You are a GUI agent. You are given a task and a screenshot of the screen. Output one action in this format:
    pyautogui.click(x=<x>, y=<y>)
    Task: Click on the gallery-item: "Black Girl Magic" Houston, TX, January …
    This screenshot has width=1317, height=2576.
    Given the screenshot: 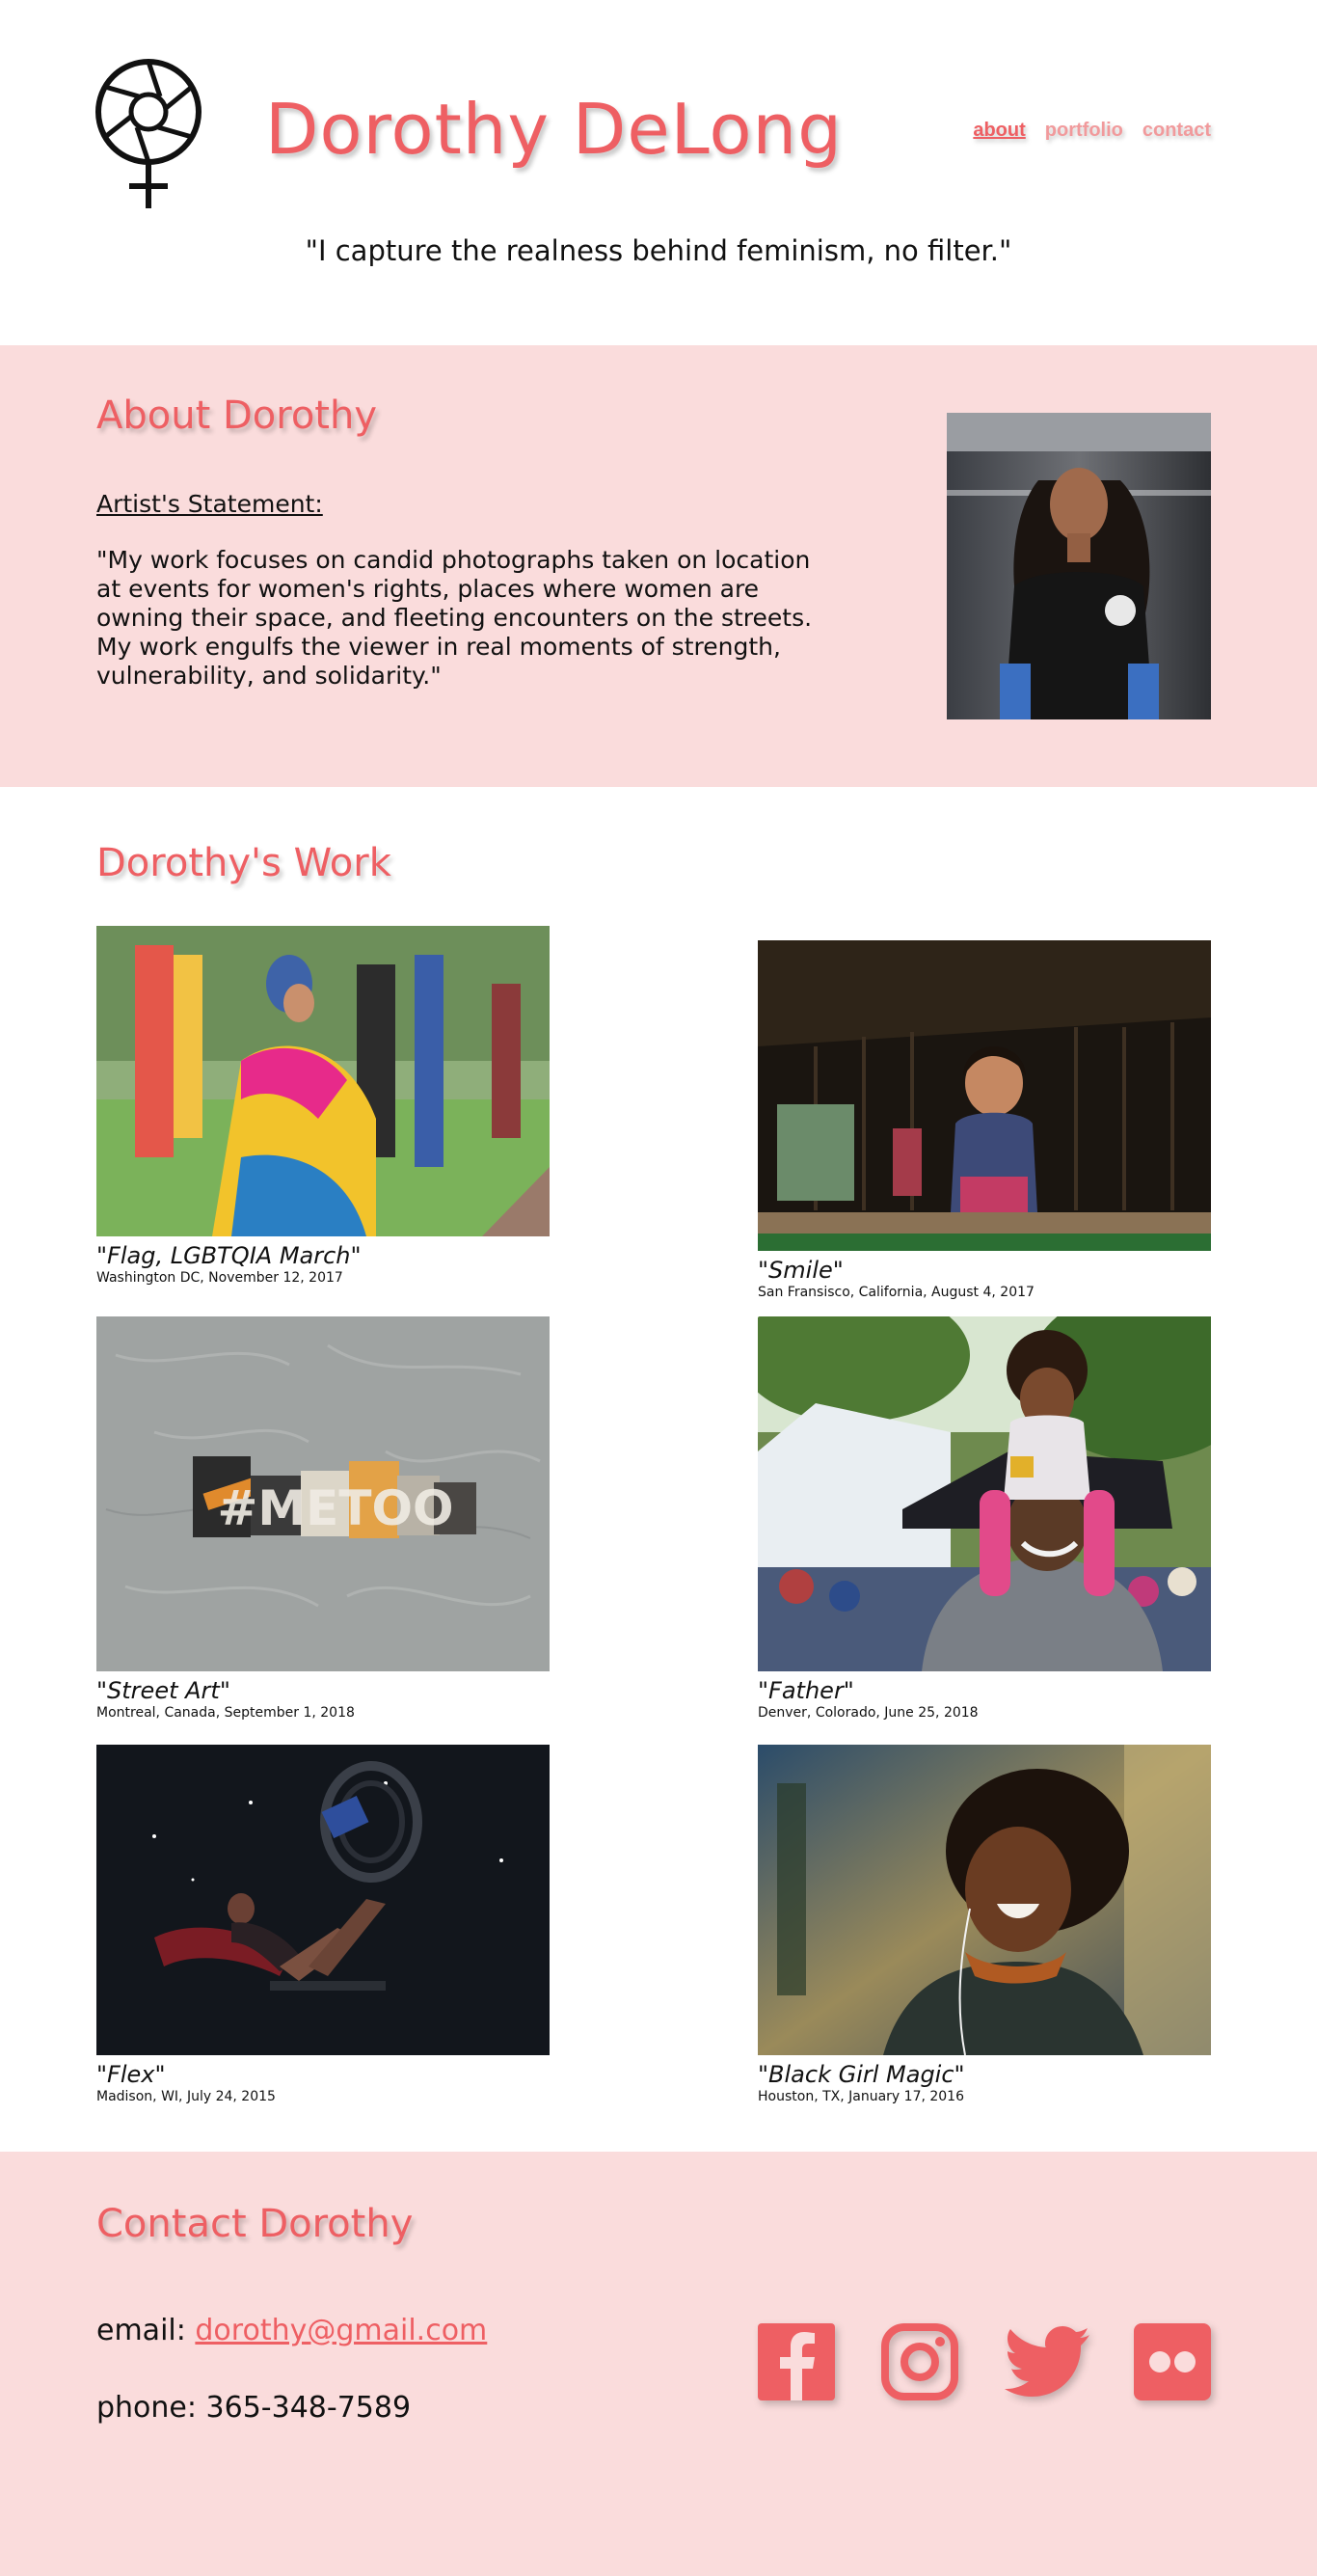 What is the action you would take?
    pyautogui.click(x=985, y=1925)
    